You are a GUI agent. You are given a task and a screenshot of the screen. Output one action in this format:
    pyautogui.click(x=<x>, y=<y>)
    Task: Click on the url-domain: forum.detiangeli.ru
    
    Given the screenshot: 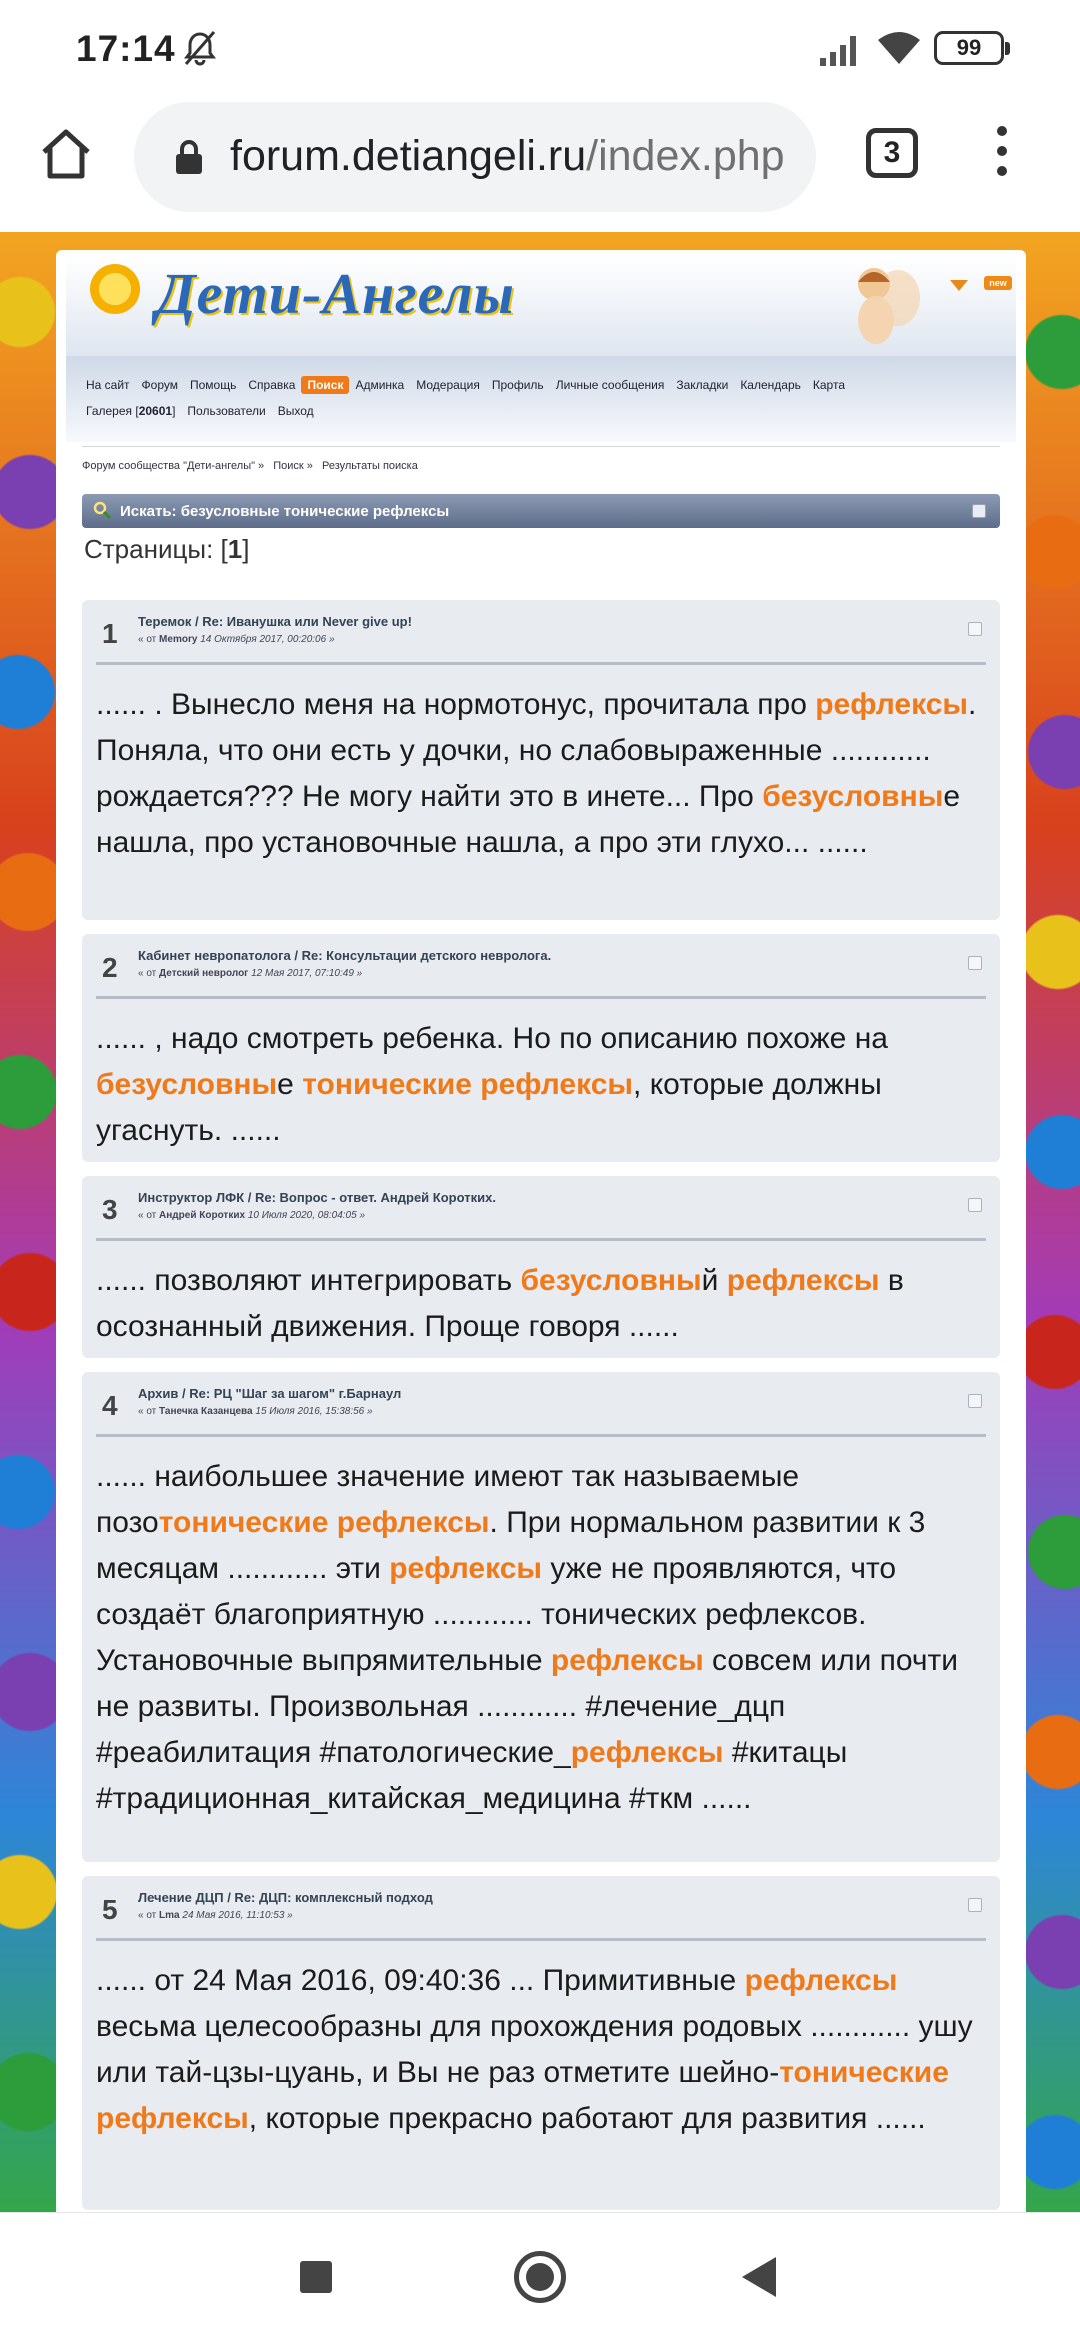 What is the action you would take?
    pyautogui.click(x=408, y=156)
    